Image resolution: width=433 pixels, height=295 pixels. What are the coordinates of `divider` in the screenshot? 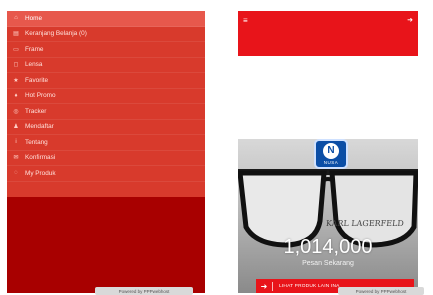 It's located at (272, 286).